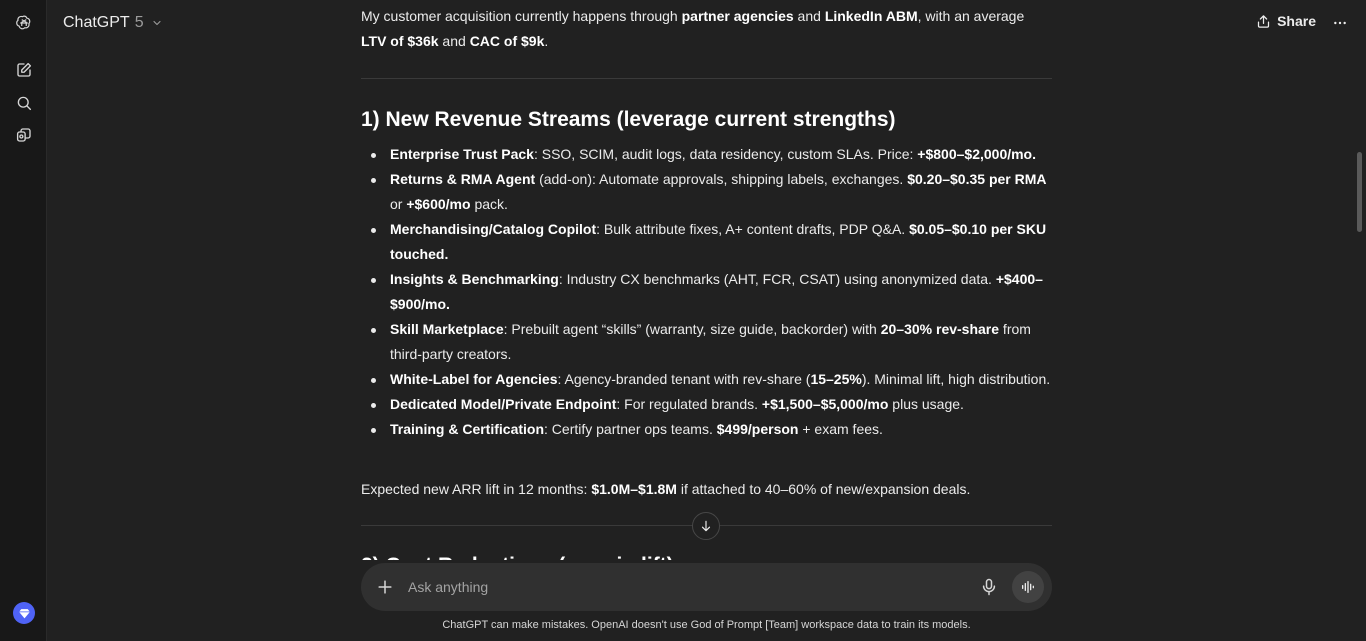  What do you see at coordinates (385, 587) in the screenshot?
I see `plus-icon` at bounding box center [385, 587].